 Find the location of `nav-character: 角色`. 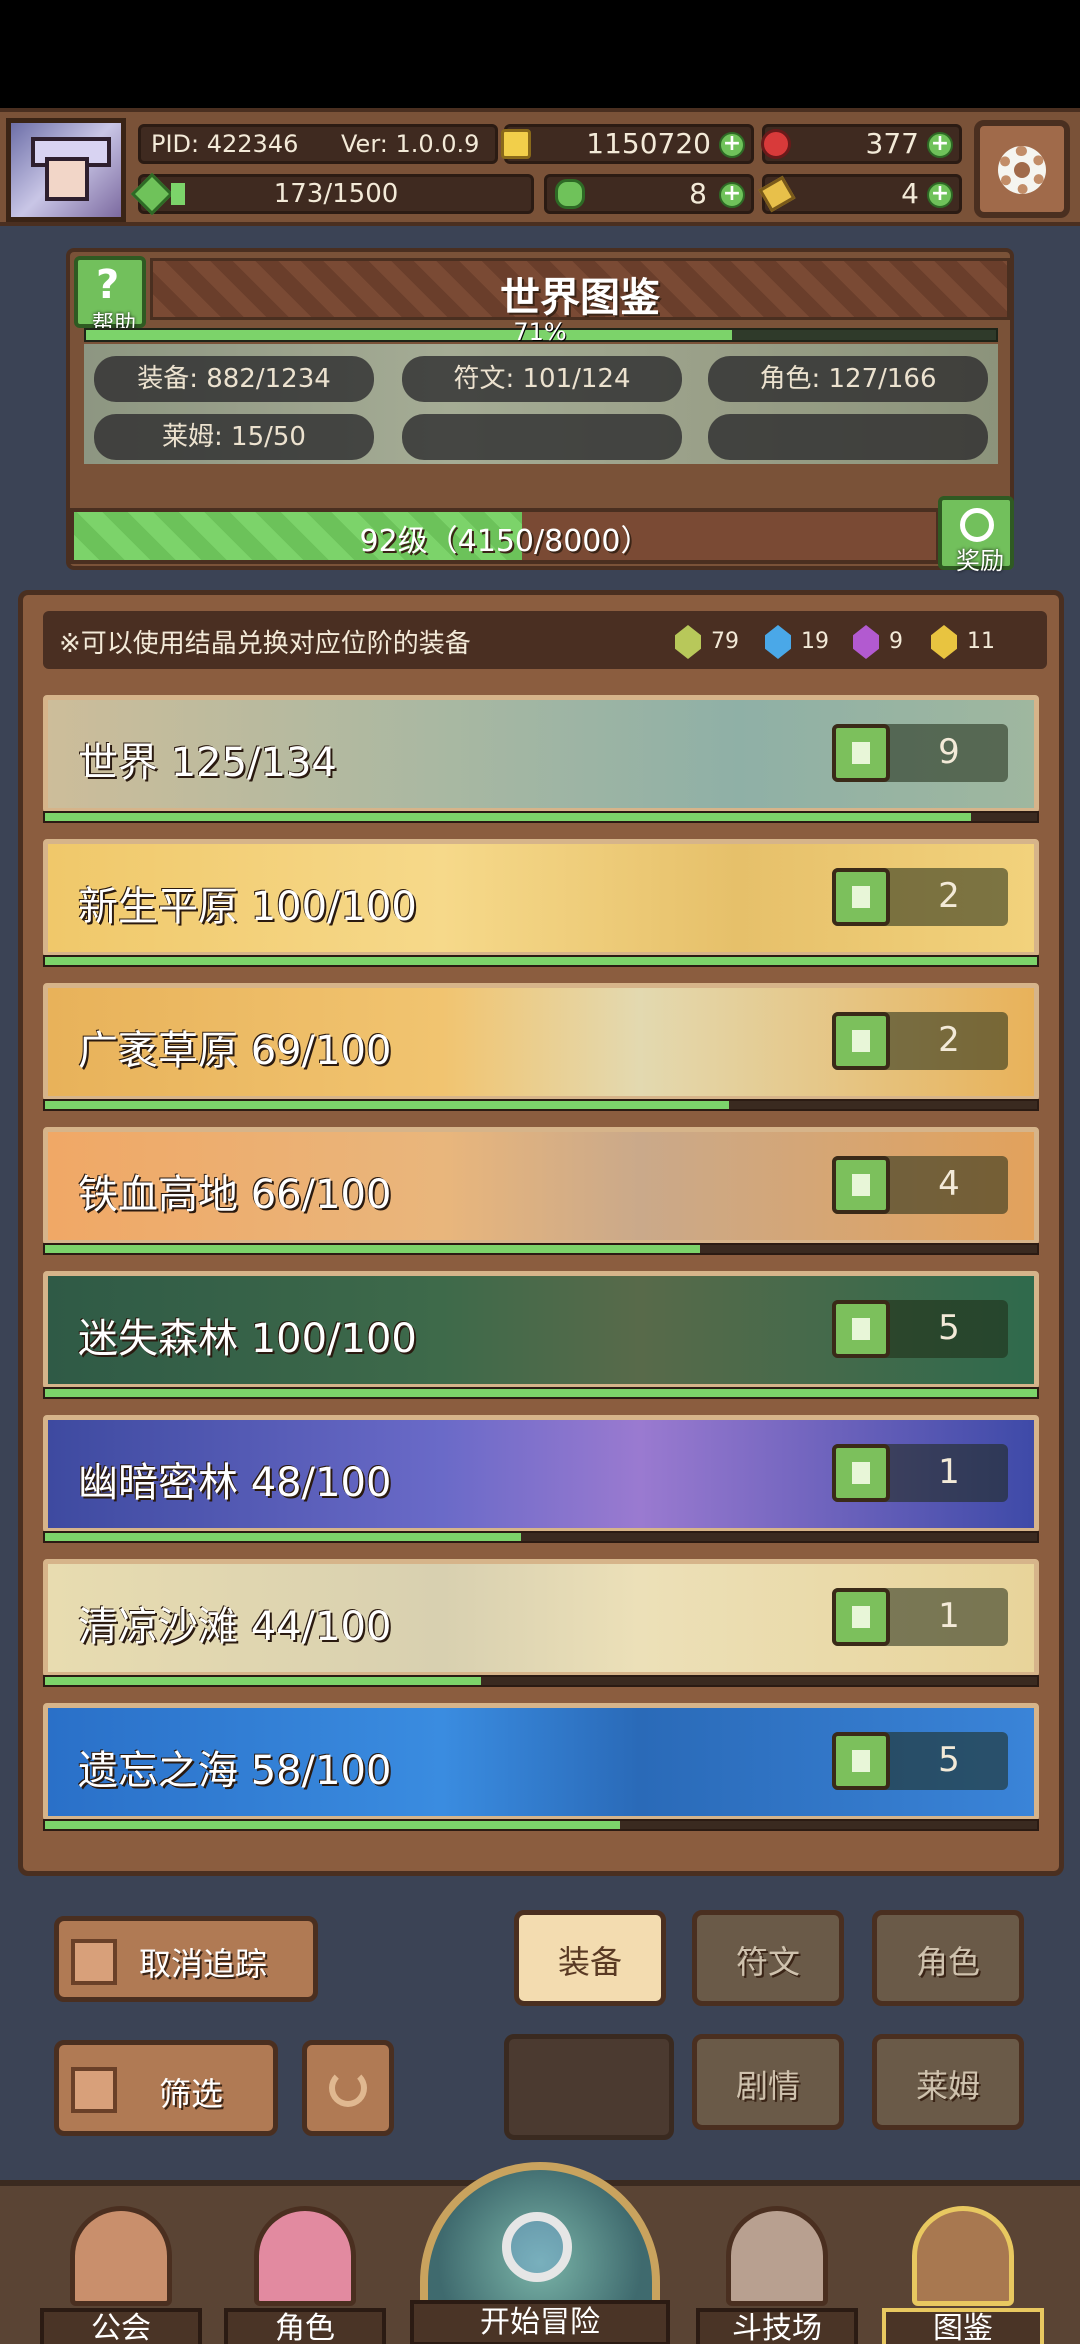

nav-character: 角色 is located at coordinates (305, 2272).